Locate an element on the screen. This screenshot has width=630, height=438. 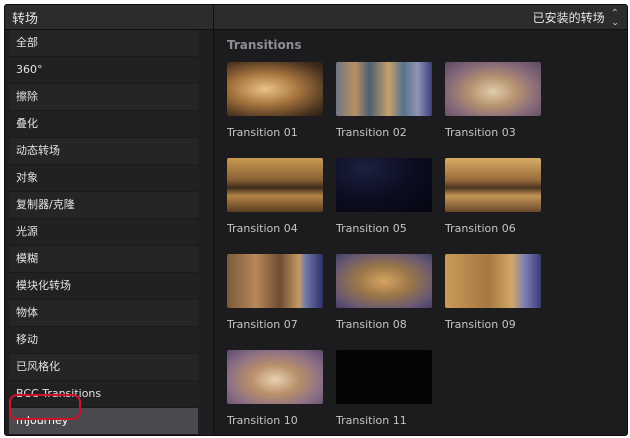
filter-popup: 已安装的转场 ⌃ ⌃ is located at coordinates (420, 17).